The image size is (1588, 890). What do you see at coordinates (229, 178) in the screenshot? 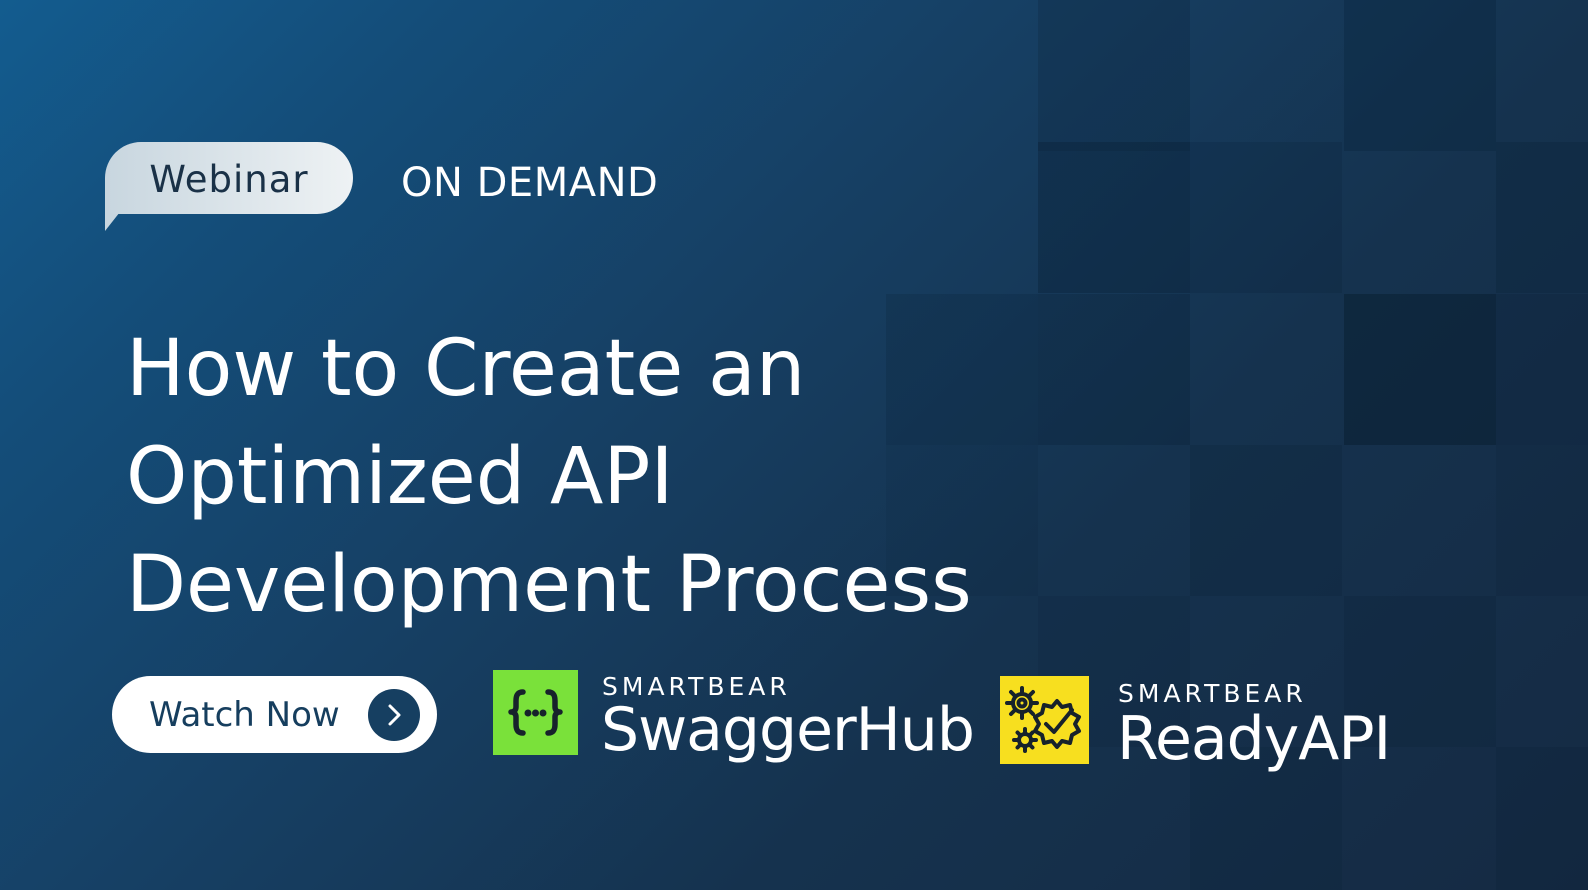
I see `webinar-badge: Webinar` at bounding box center [229, 178].